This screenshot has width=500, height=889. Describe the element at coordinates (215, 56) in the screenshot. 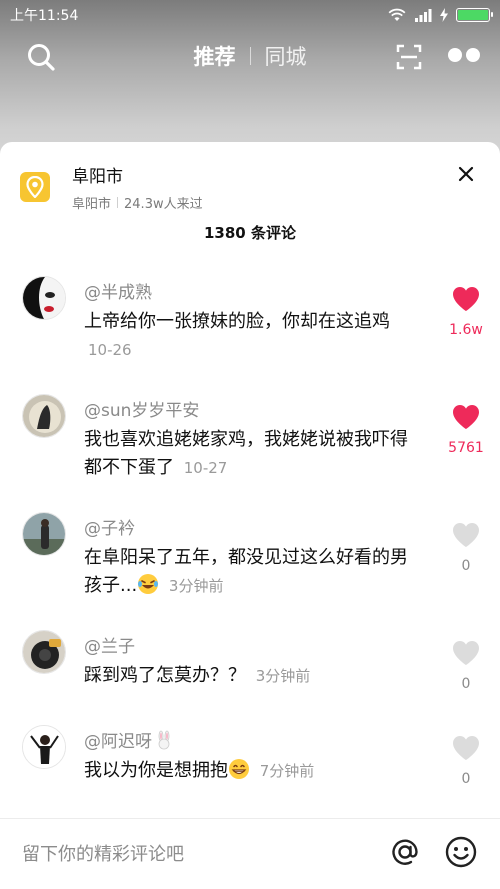

I see `tab-recommend: 推荐` at that location.